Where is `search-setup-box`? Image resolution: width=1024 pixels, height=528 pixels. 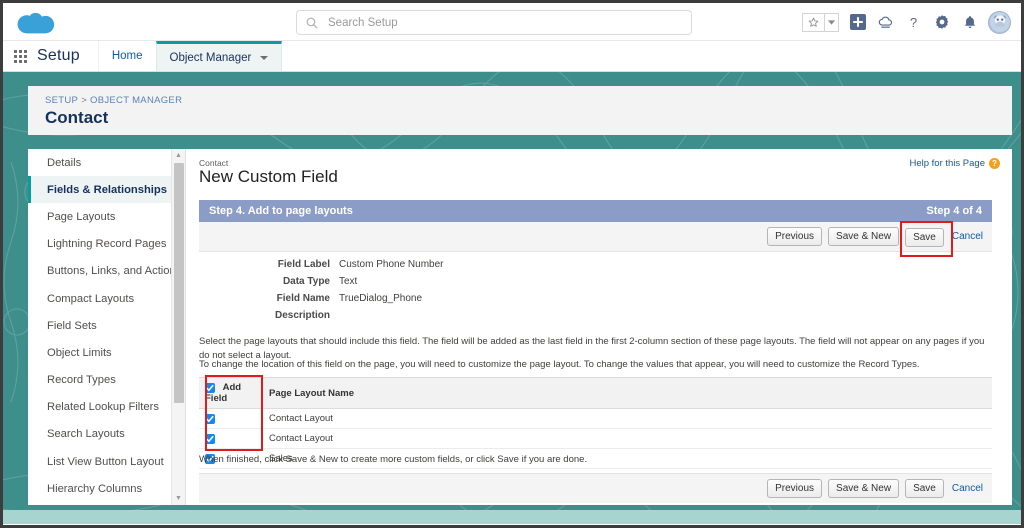
search-setup-box is located at coordinates (494, 22).